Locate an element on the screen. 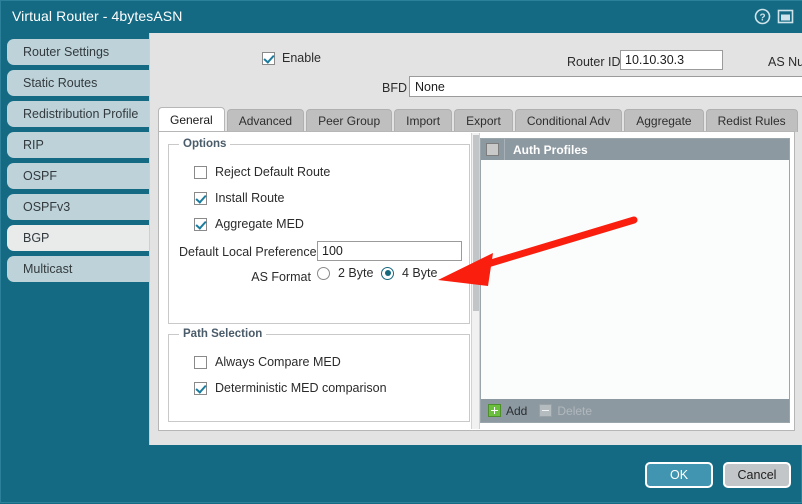  add-button: Add is located at coordinates (507, 411).